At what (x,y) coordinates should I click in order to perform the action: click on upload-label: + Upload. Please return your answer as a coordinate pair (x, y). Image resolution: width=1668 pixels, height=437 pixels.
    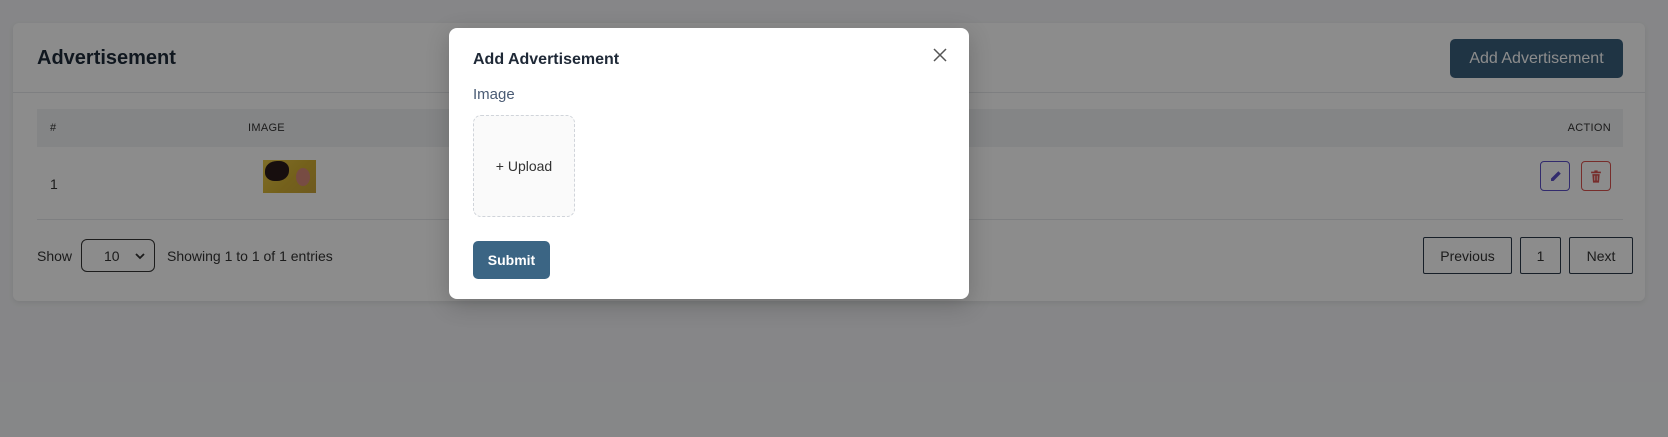
    Looking at the image, I should click on (524, 166).